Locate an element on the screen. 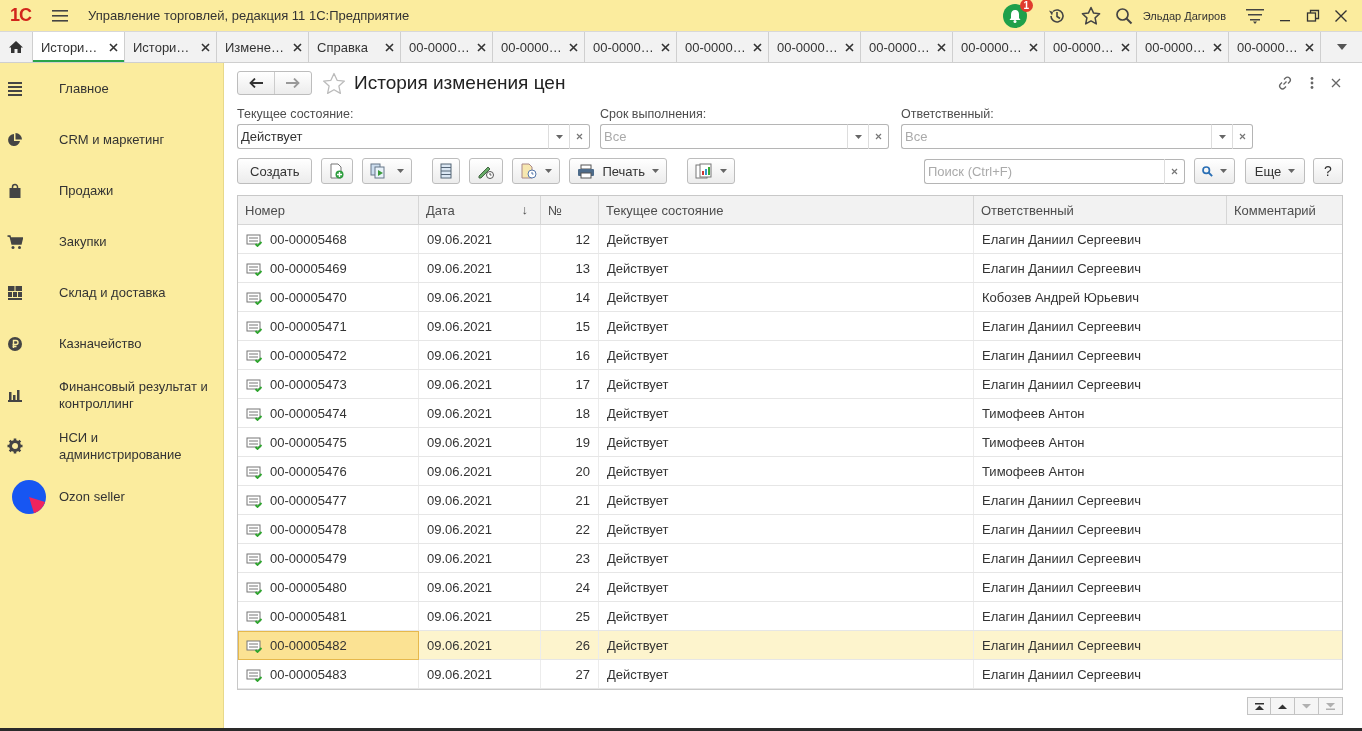  table-row: 00-00005469 09.06.2021 13 Действует Елагин Даниил Сергеевич is located at coordinates (790, 268).